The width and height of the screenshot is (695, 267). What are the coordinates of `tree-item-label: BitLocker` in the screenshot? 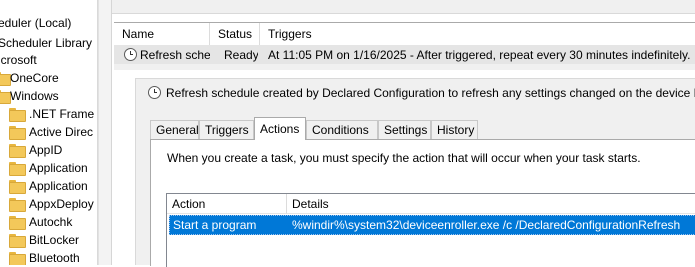 It's located at (54, 240).